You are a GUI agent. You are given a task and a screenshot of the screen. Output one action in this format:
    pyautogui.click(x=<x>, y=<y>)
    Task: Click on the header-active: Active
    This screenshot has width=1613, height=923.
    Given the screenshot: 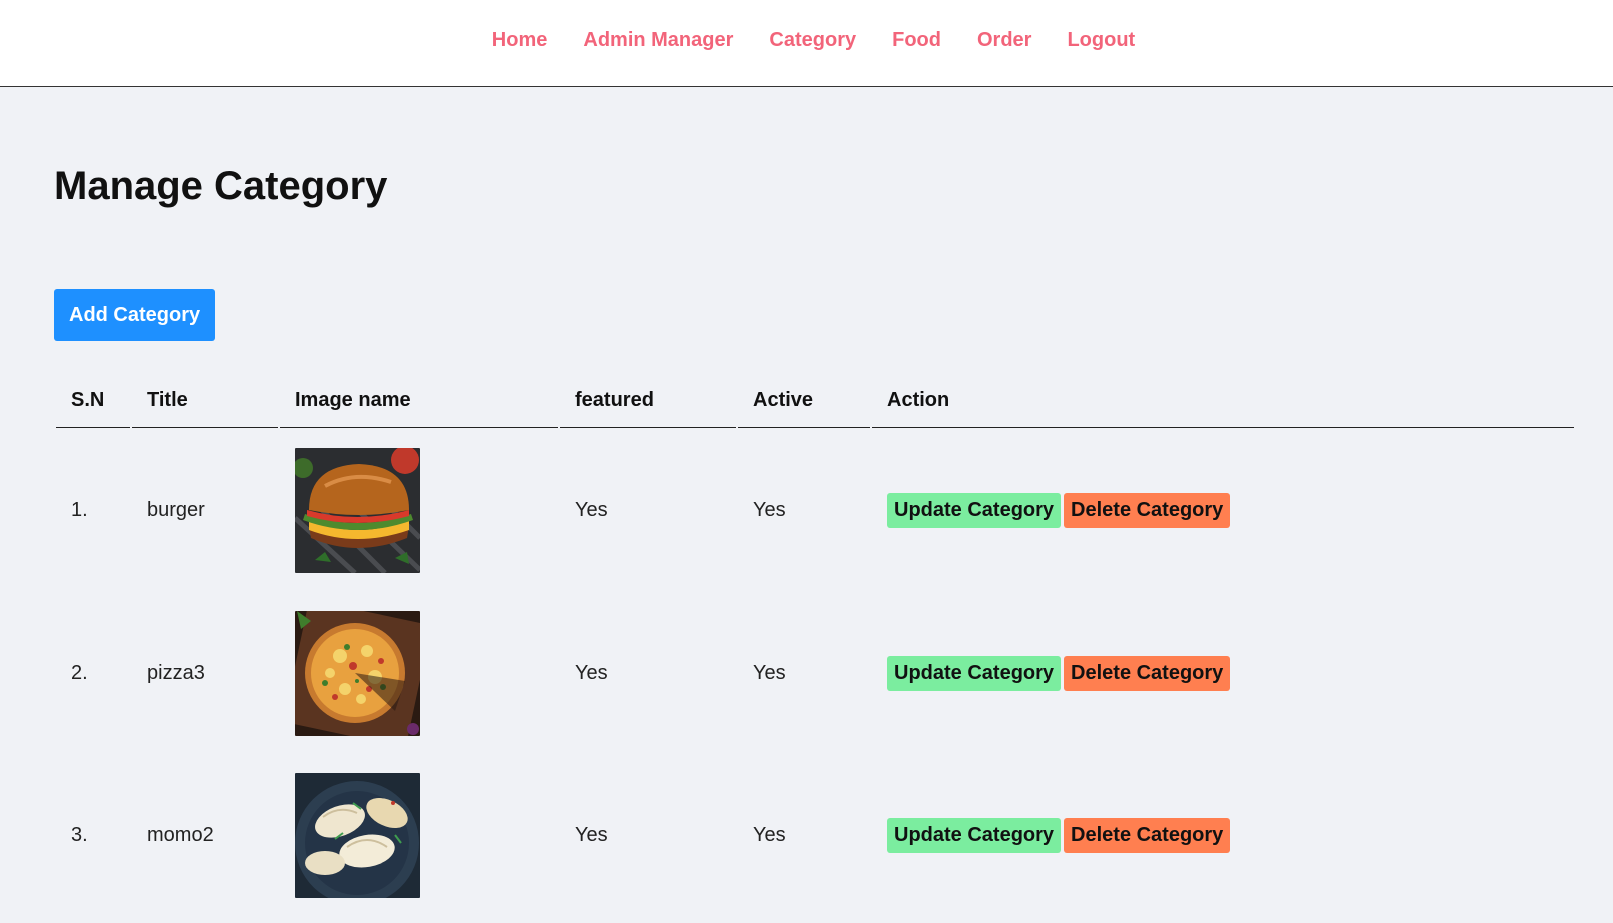 What is the action you would take?
    pyautogui.click(x=804, y=401)
    